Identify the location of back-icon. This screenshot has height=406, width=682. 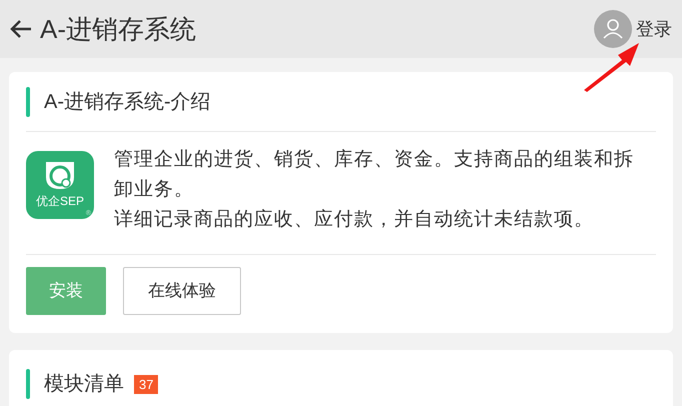
(21, 29).